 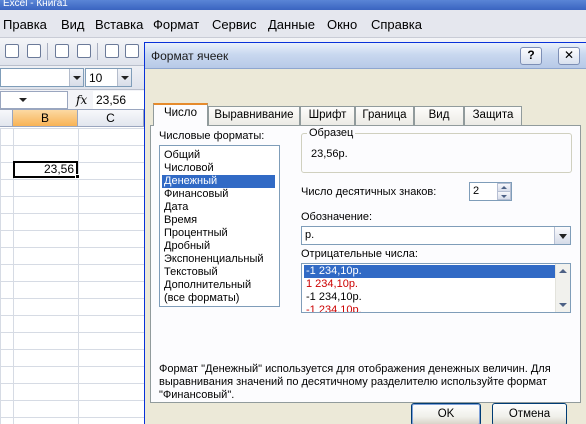 I want to click on negative-list-scrollbar, so click(x=562, y=288).